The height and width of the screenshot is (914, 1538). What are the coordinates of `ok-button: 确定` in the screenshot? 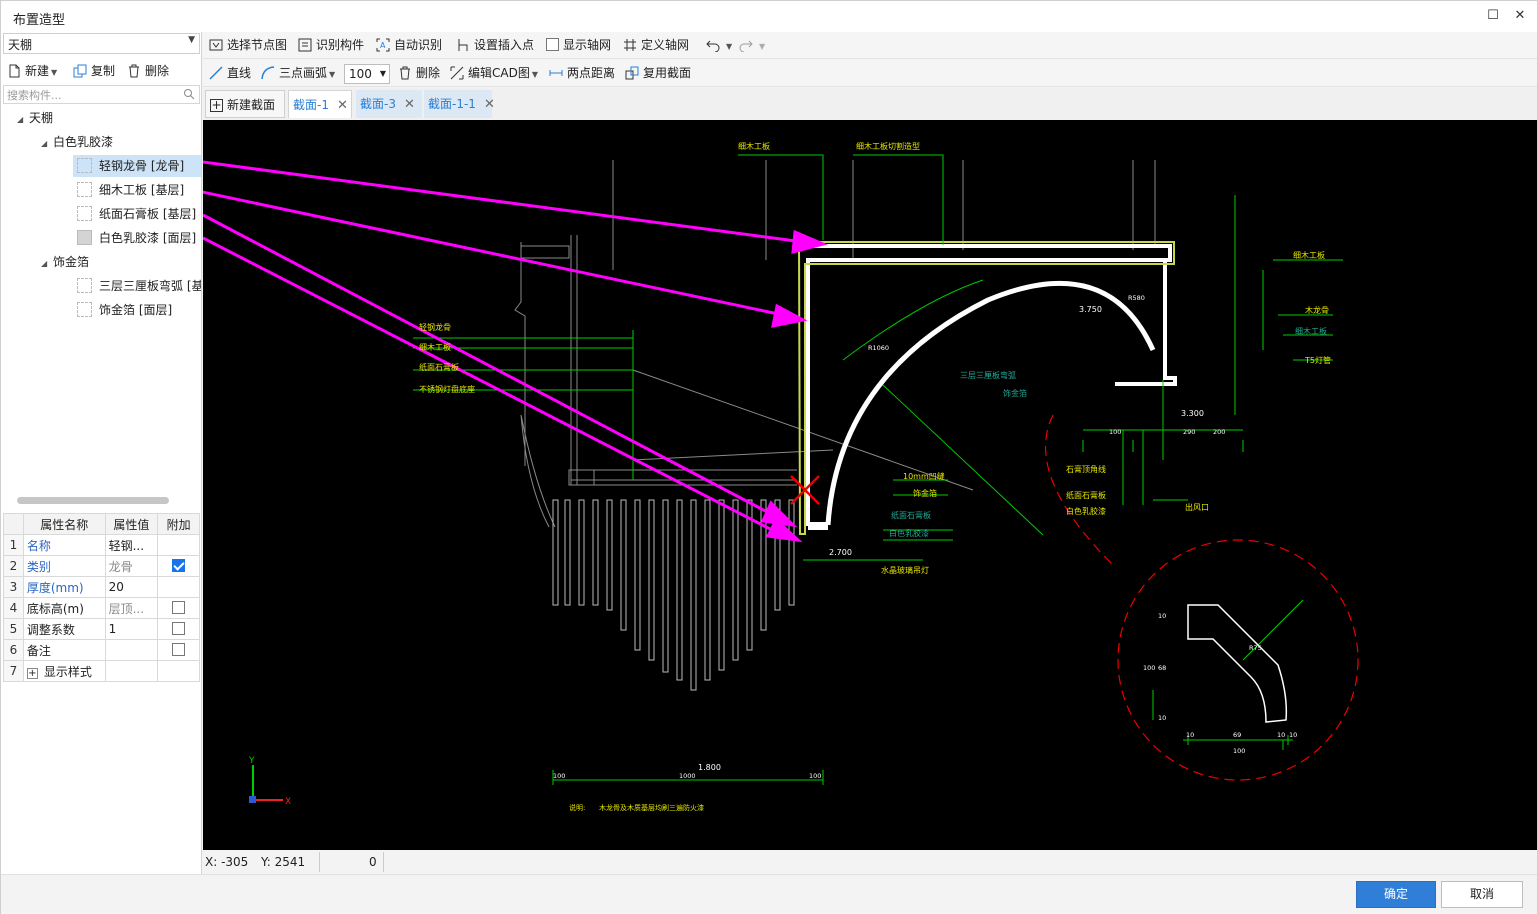 It's located at (1396, 894).